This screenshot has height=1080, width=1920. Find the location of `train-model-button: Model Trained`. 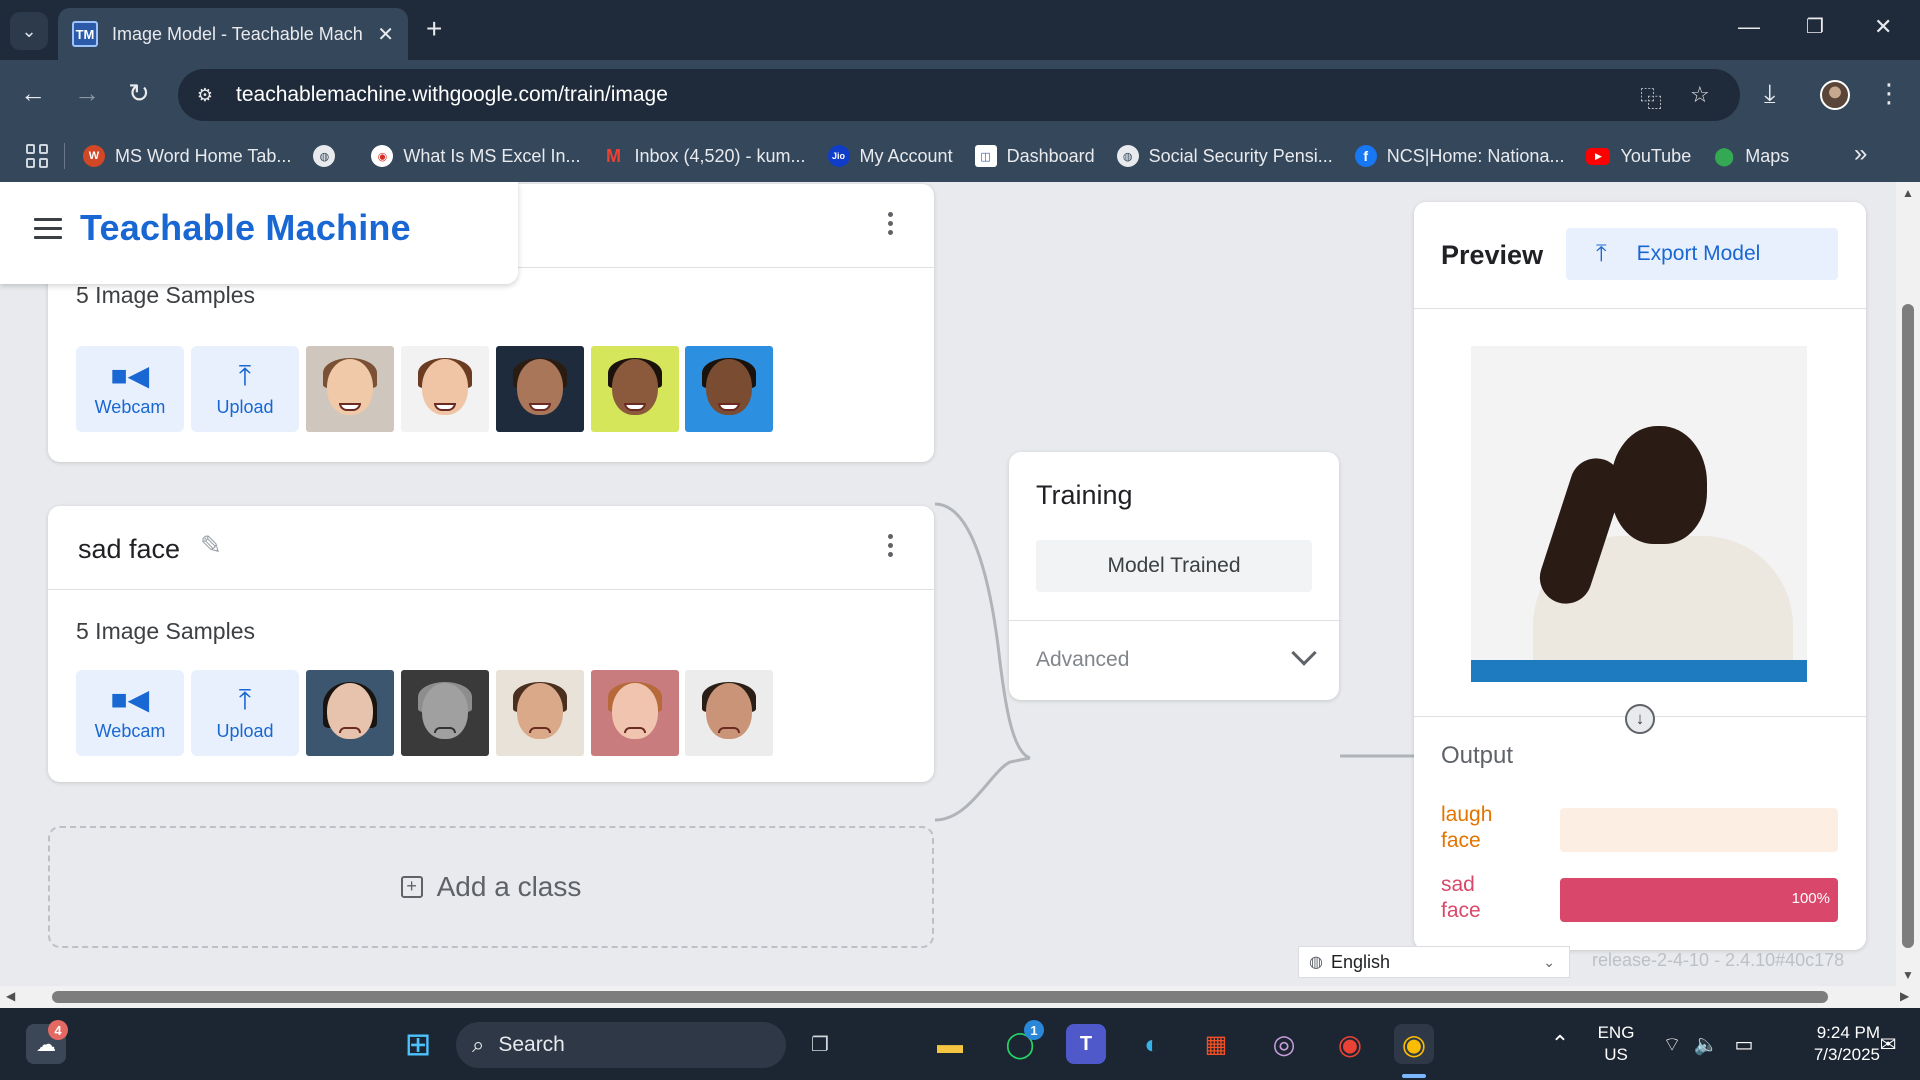

train-model-button: Model Trained is located at coordinates (1174, 566).